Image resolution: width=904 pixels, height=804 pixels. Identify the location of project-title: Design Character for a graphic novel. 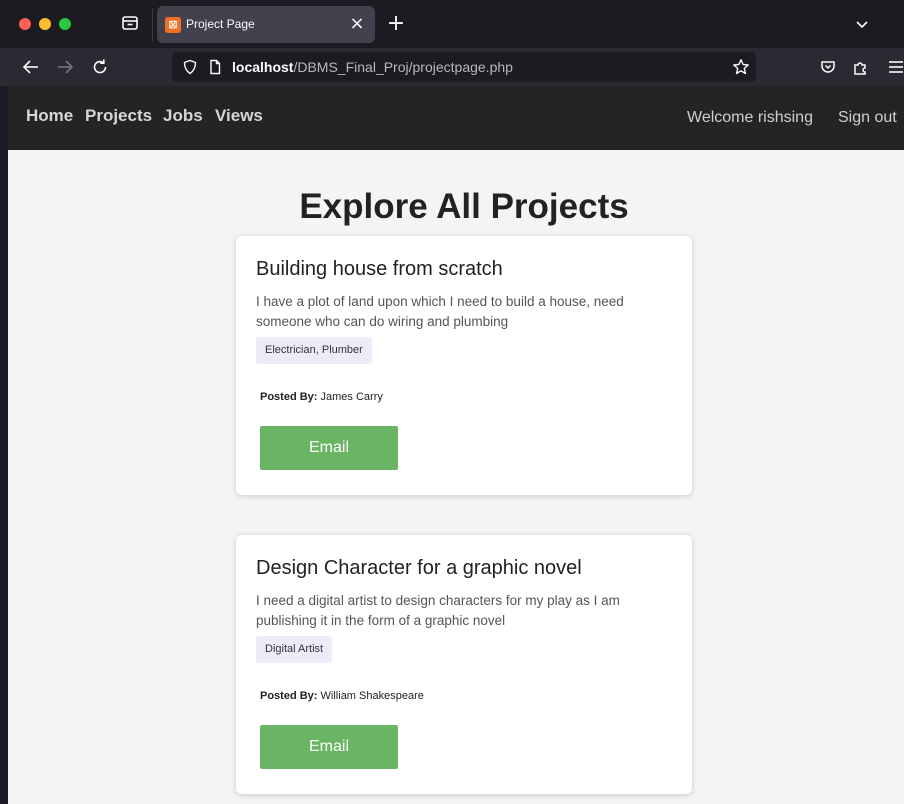
(419, 568).